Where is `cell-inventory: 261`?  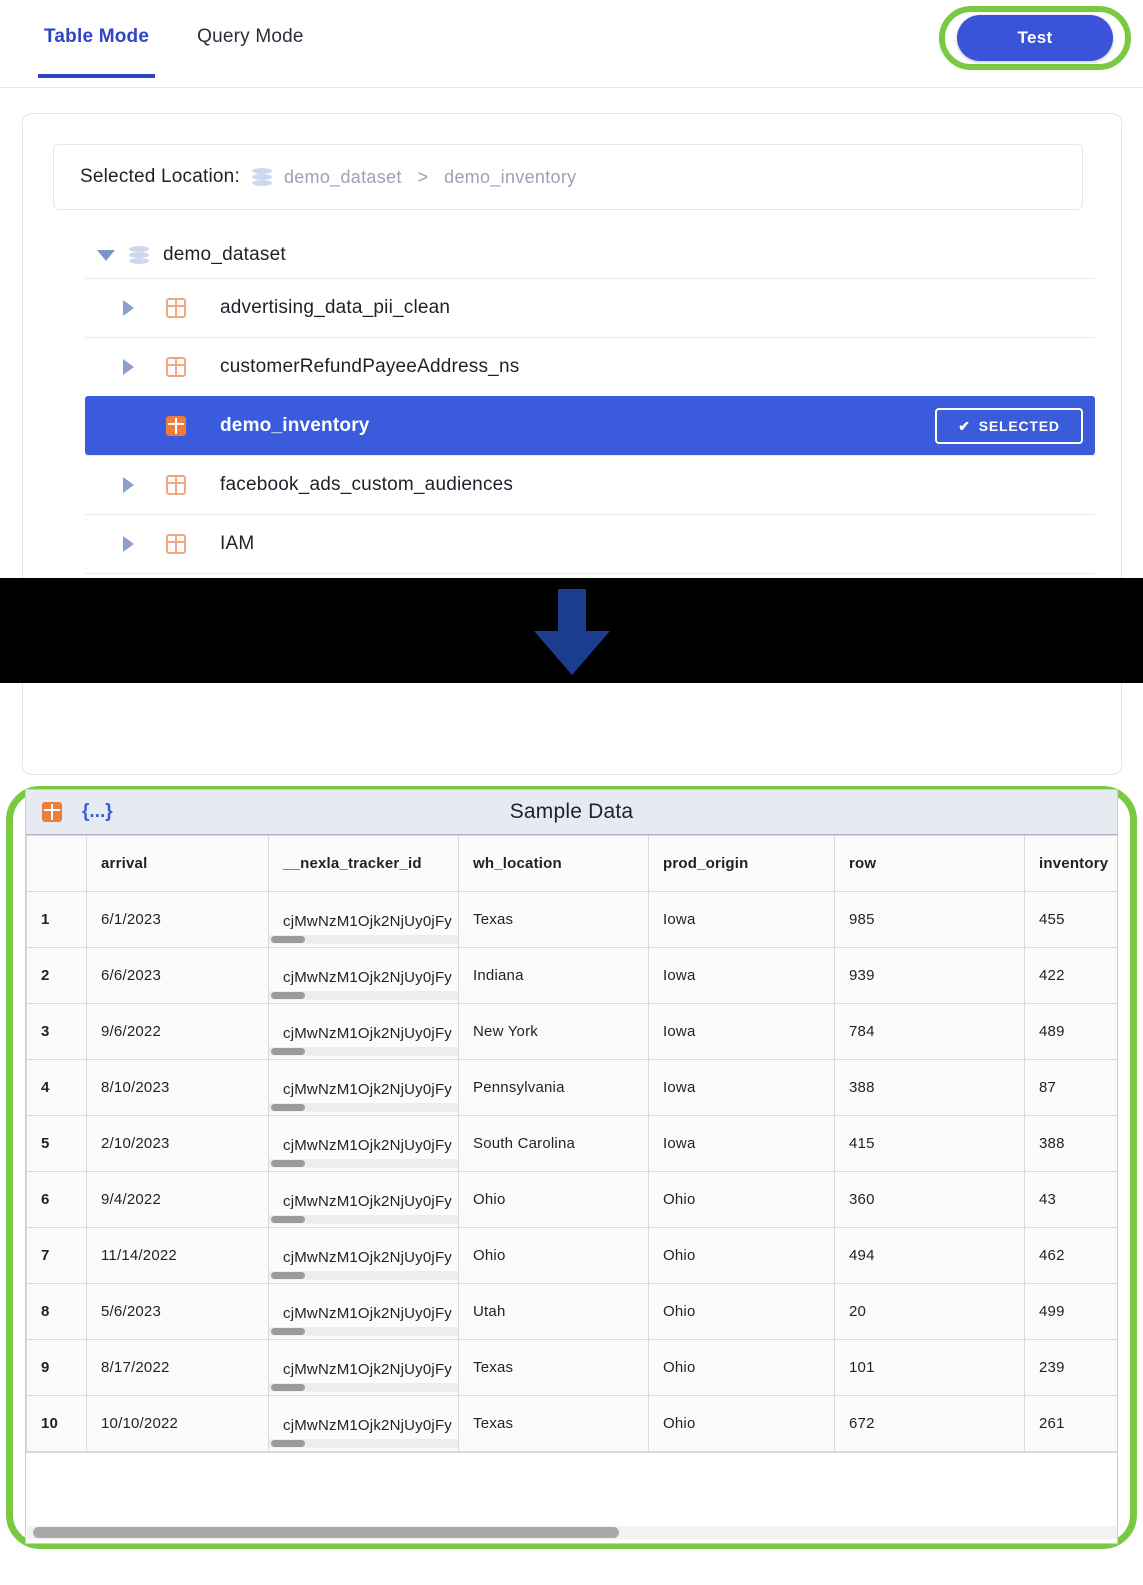
cell-inventory: 261 is located at coordinates (1070, 1423).